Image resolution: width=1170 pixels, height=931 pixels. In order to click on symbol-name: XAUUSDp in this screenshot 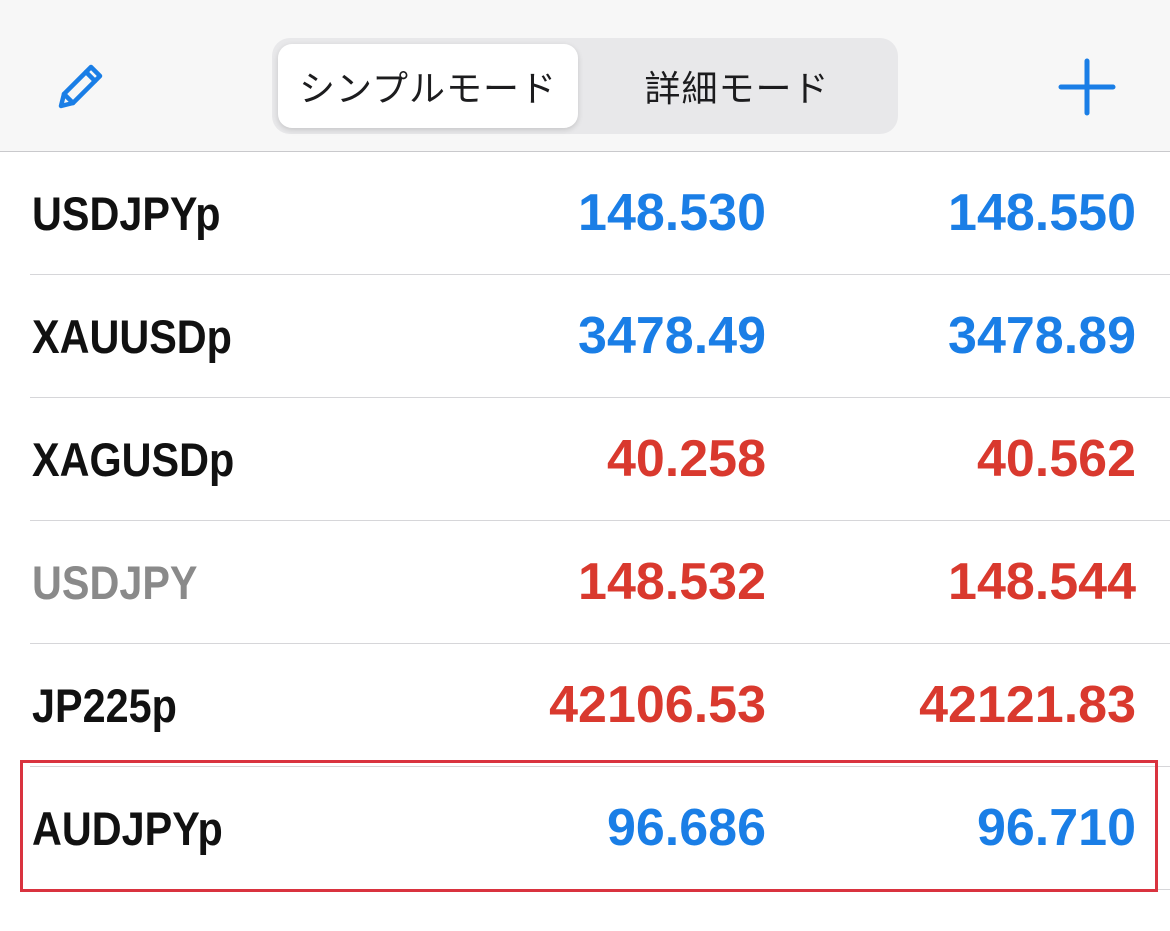, I will do `click(132, 336)`.